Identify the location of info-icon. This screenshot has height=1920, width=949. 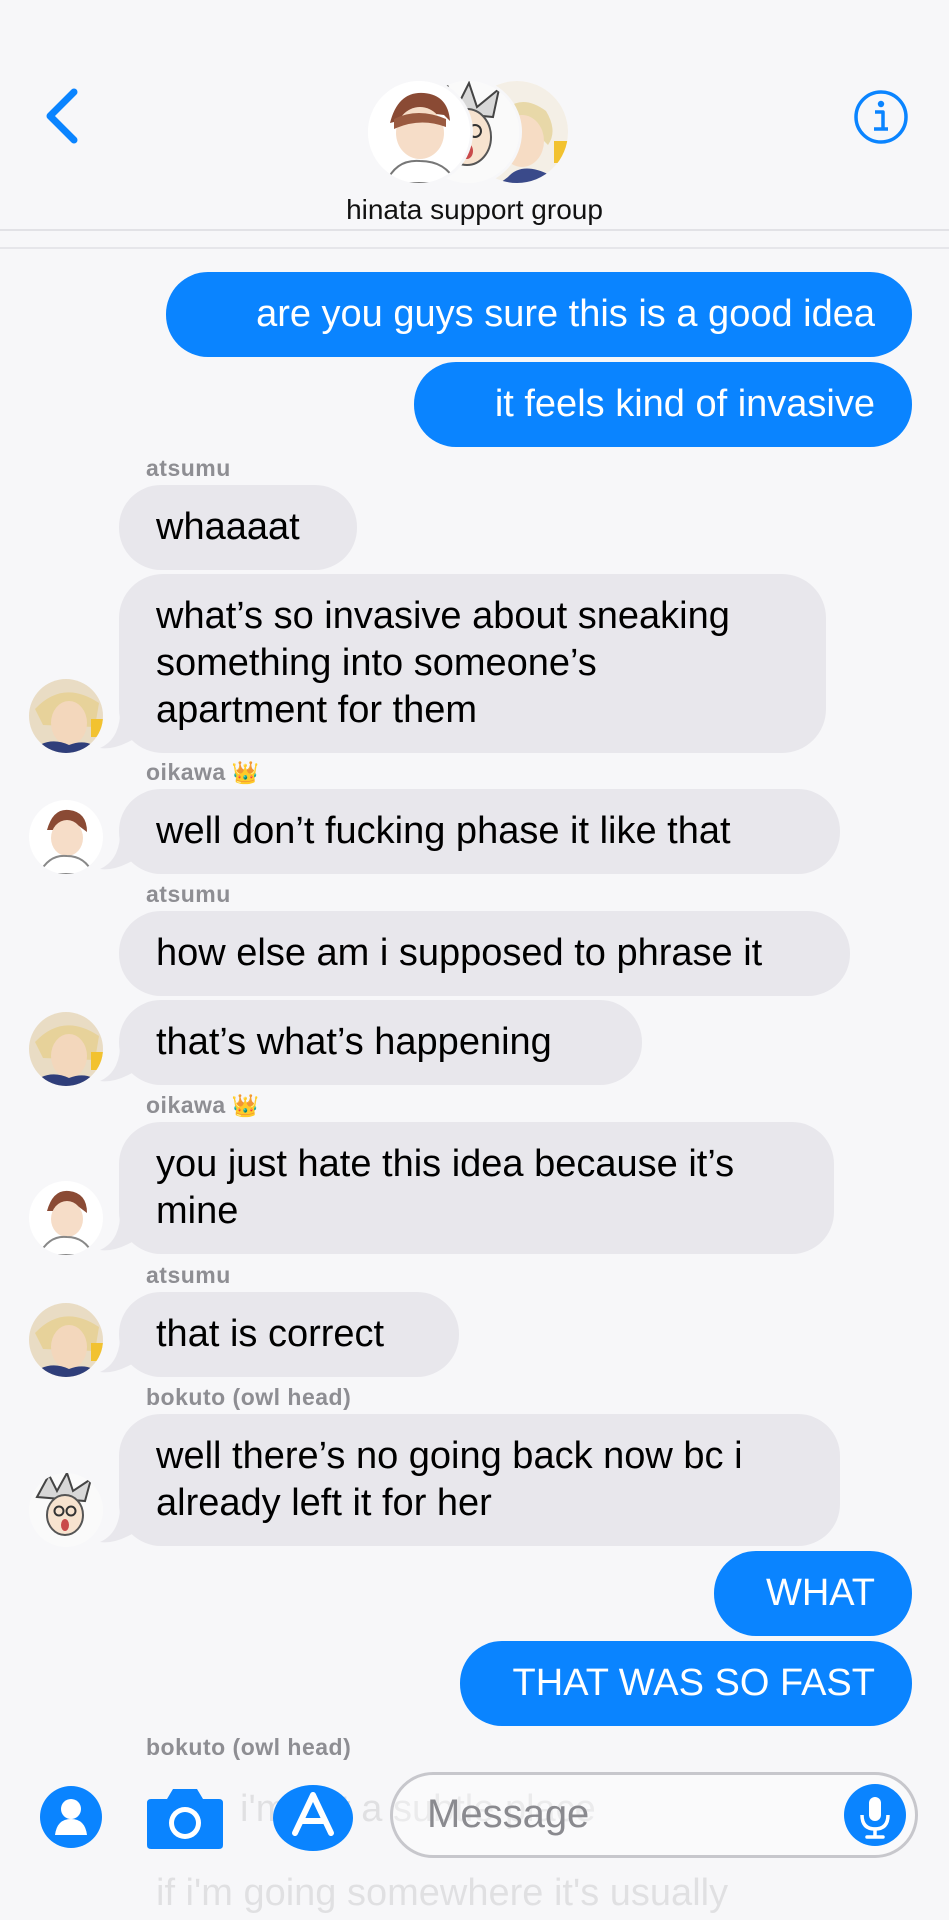
(881, 117).